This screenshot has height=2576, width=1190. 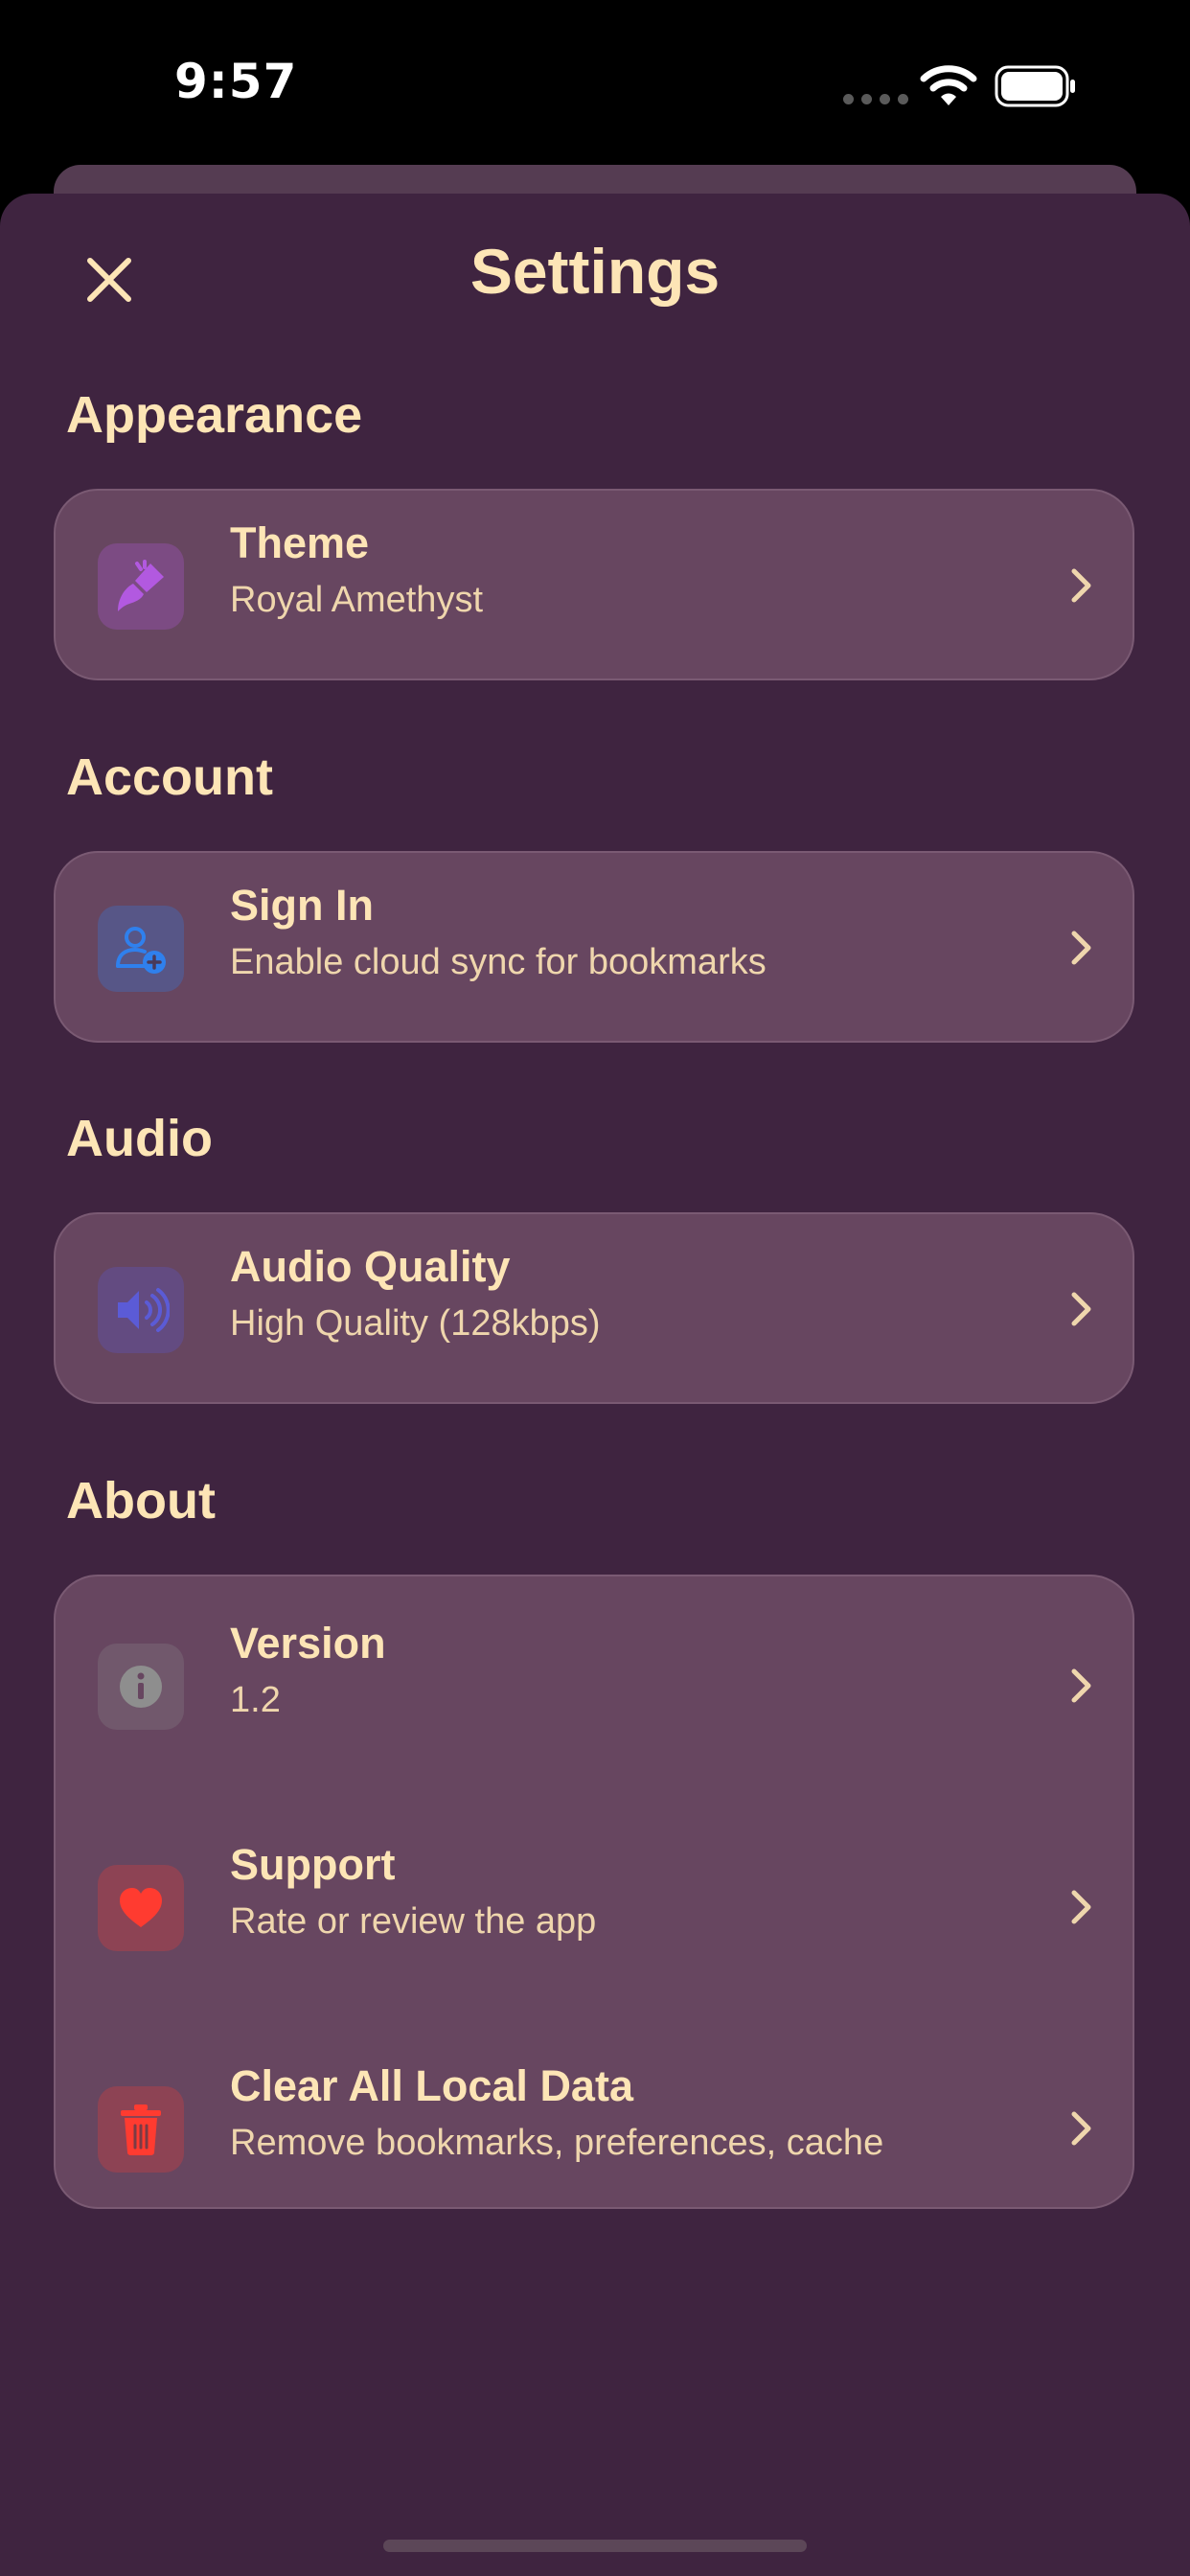 I want to click on appearance-card: Theme Royal Amethyst, so click(x=594, y=584).